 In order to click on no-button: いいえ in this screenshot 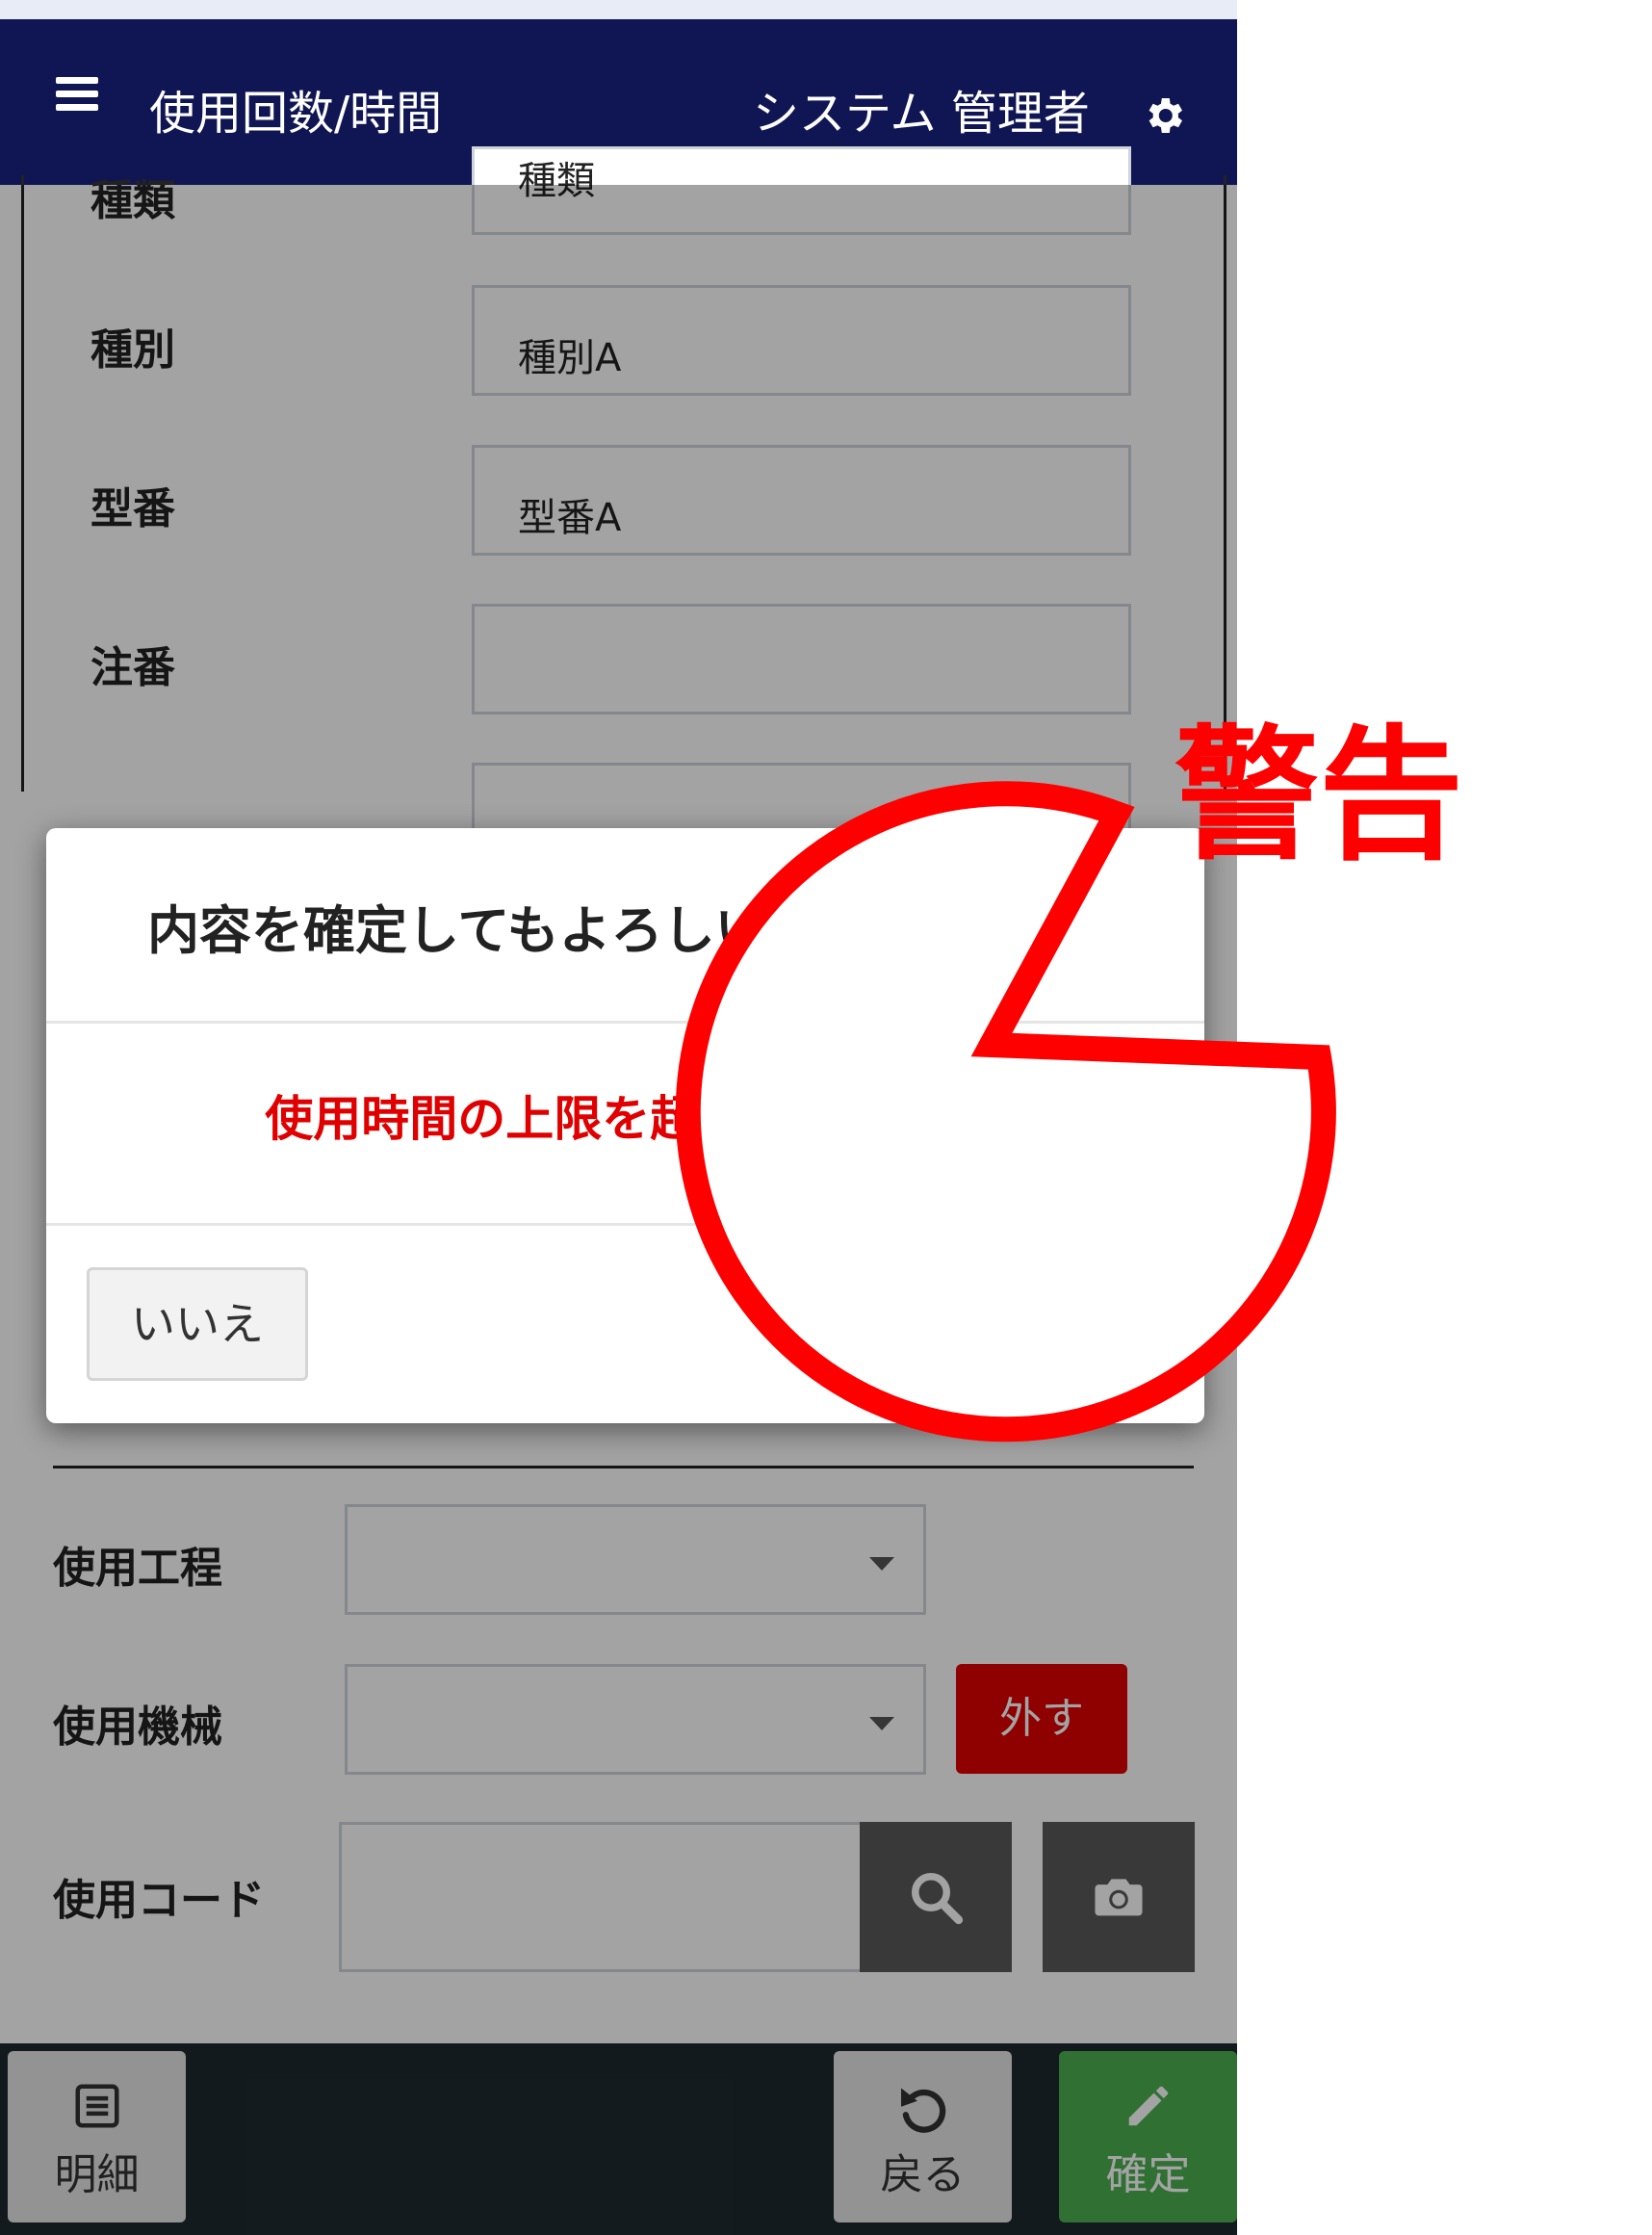, I will do `click(197, 1324)`.